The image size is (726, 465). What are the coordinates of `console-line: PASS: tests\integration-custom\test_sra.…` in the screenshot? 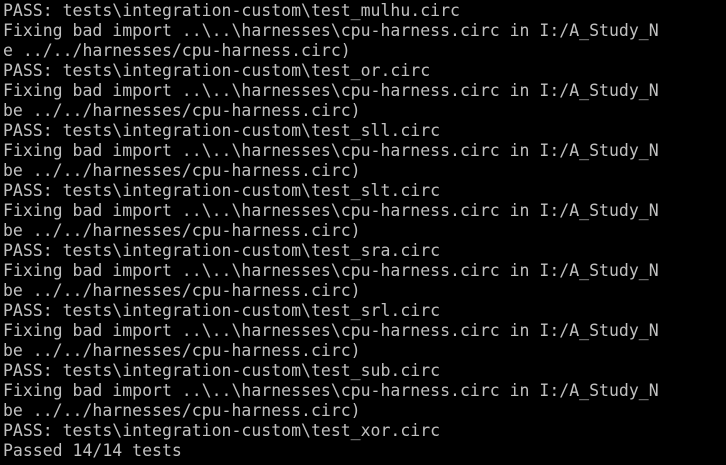 It's located at (222, 250).